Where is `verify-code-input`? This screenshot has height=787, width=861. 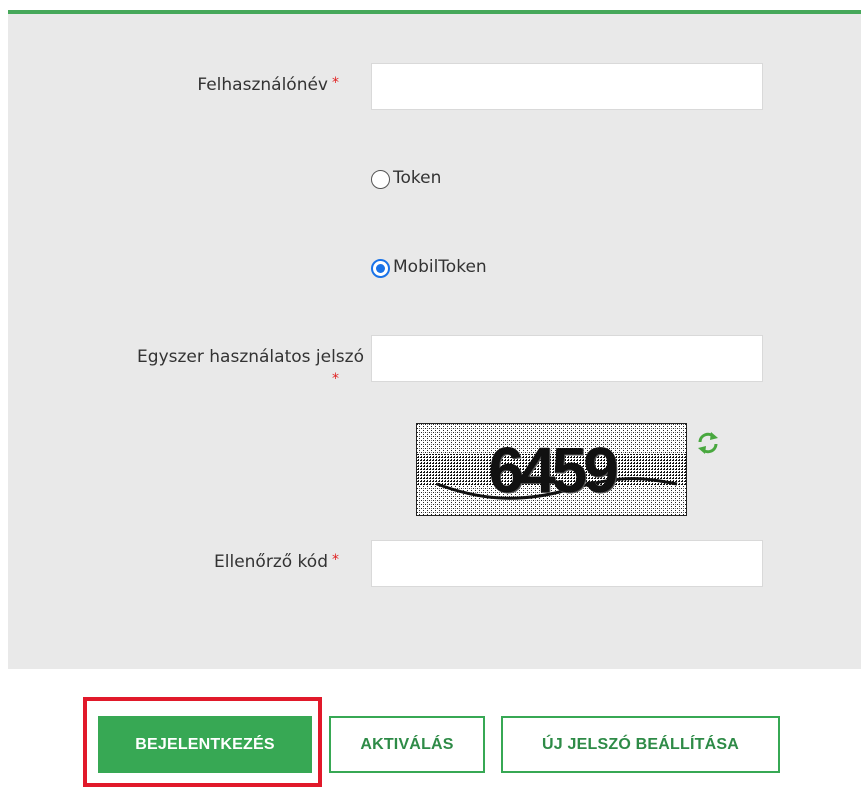 verify-code-input is located at coordinates (567, 563).